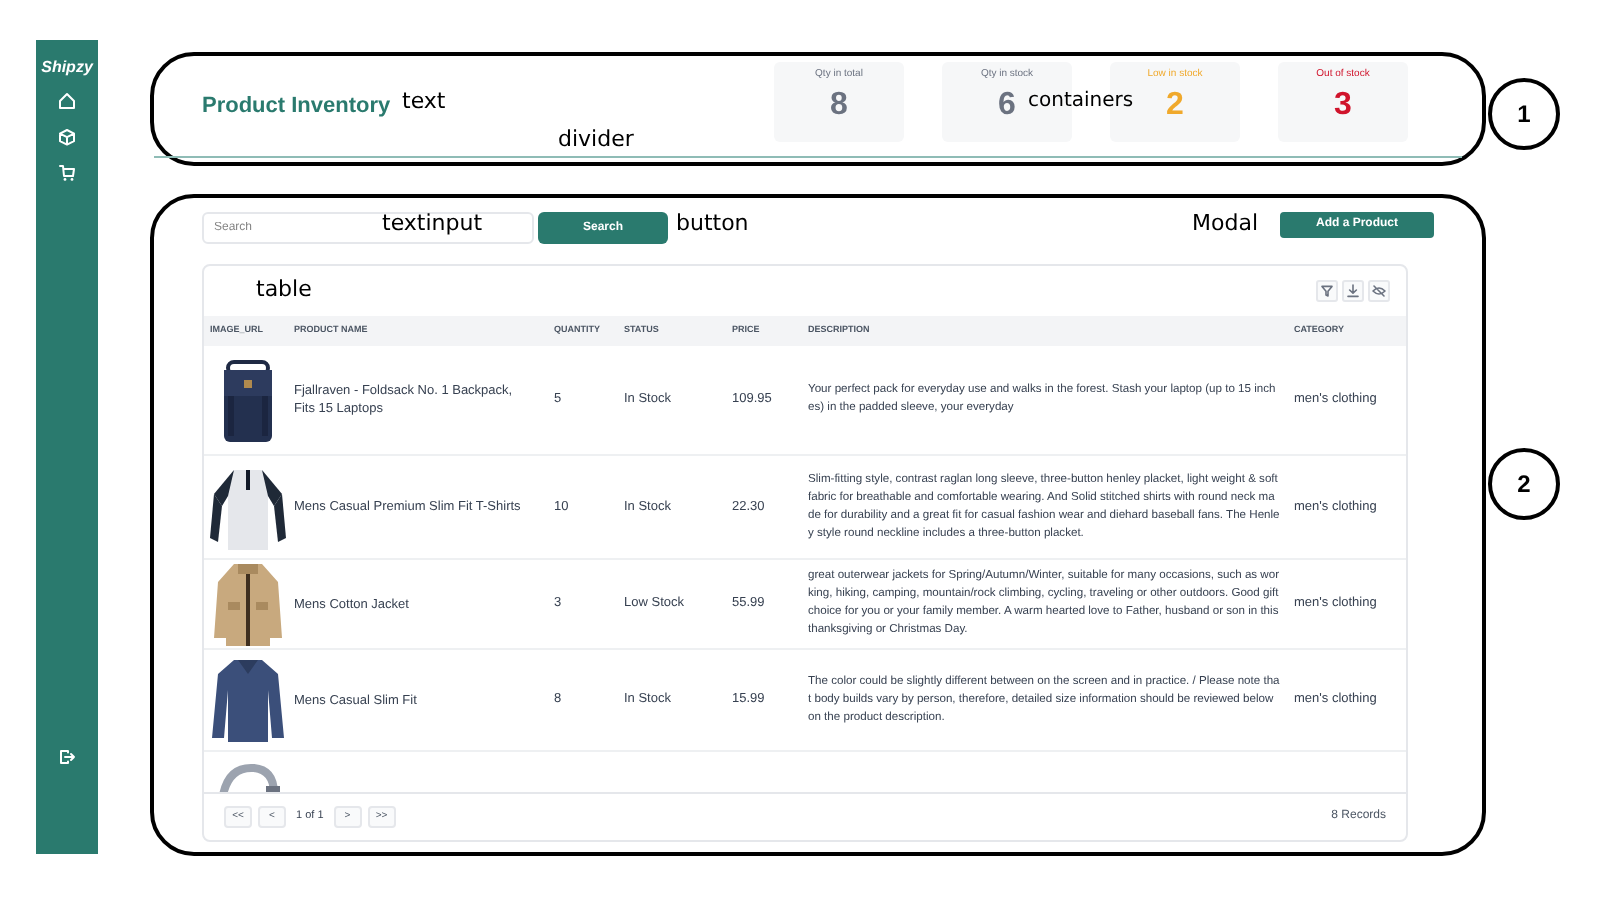  I want to click on home-icon, so click(67, 101).